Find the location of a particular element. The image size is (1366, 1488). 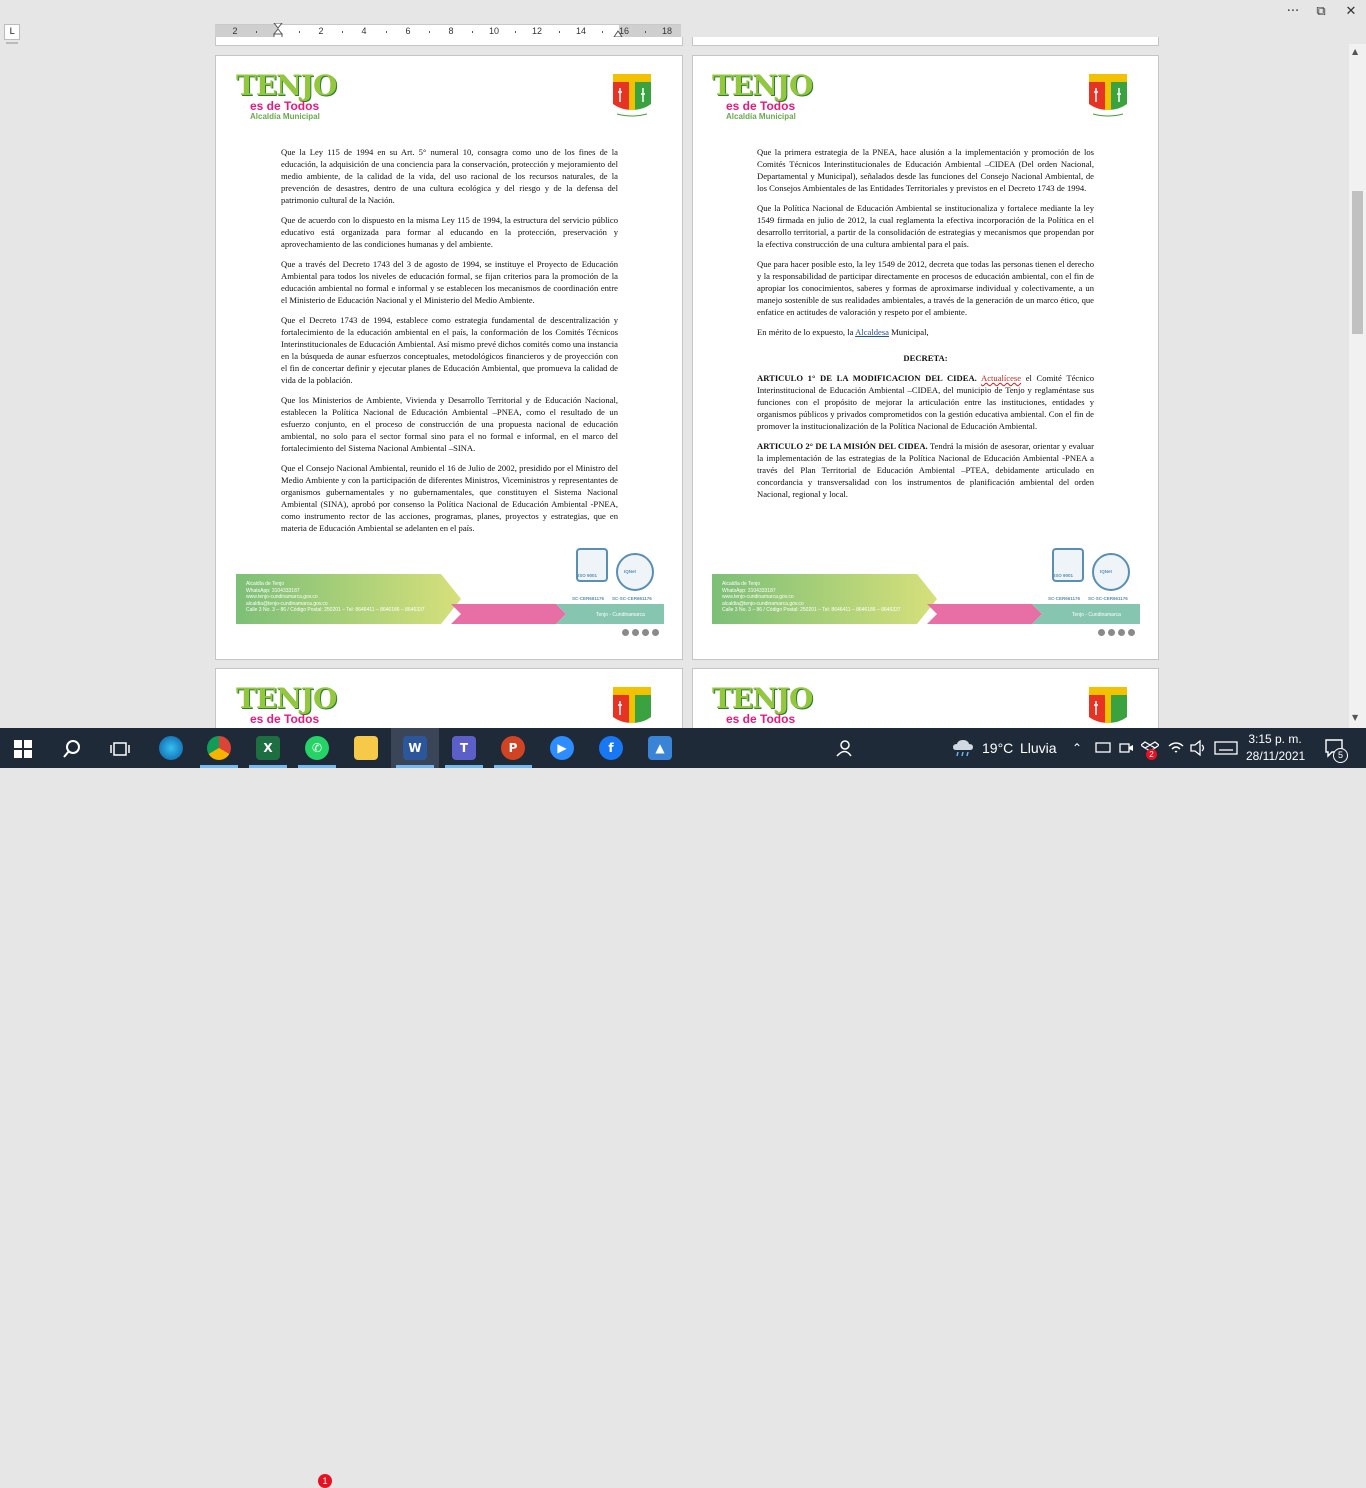

task-view-icon is located at coordinates (120, 749).